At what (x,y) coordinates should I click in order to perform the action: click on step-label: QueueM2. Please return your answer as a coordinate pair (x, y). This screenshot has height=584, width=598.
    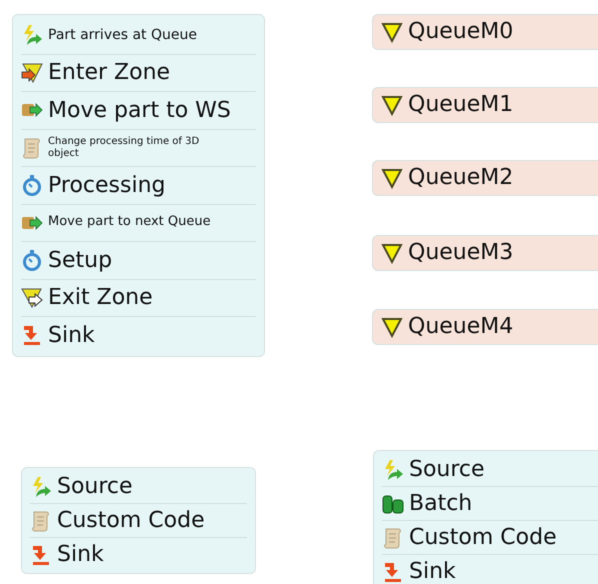
    Looking at the image, I should click on (461, 178).